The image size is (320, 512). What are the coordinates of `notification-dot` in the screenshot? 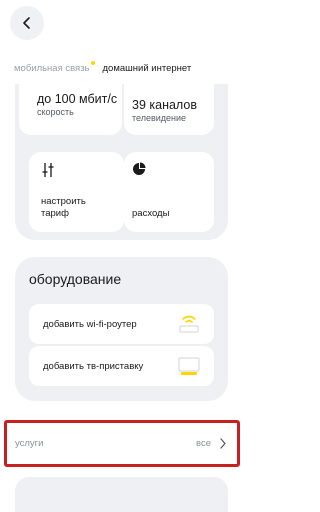 It's located at (92, 62).